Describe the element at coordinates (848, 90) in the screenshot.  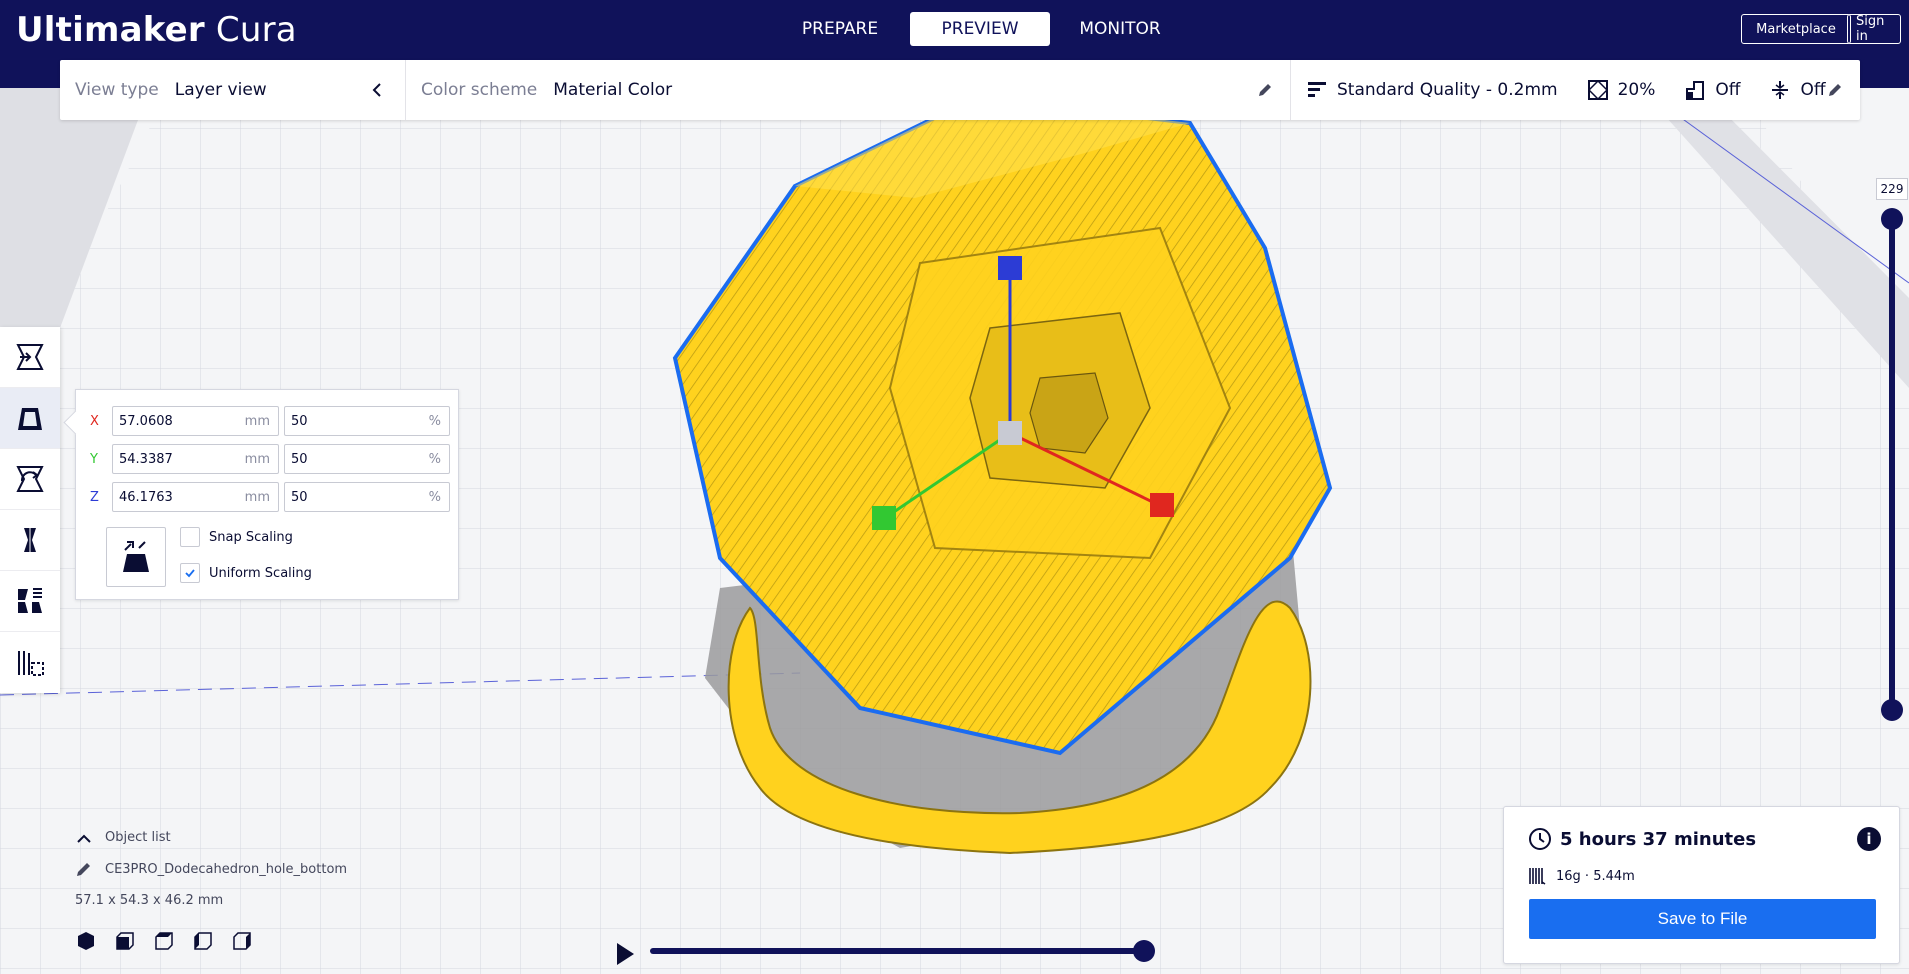
I see `color-scheme-selector: Color scheme Material Color` at that location.